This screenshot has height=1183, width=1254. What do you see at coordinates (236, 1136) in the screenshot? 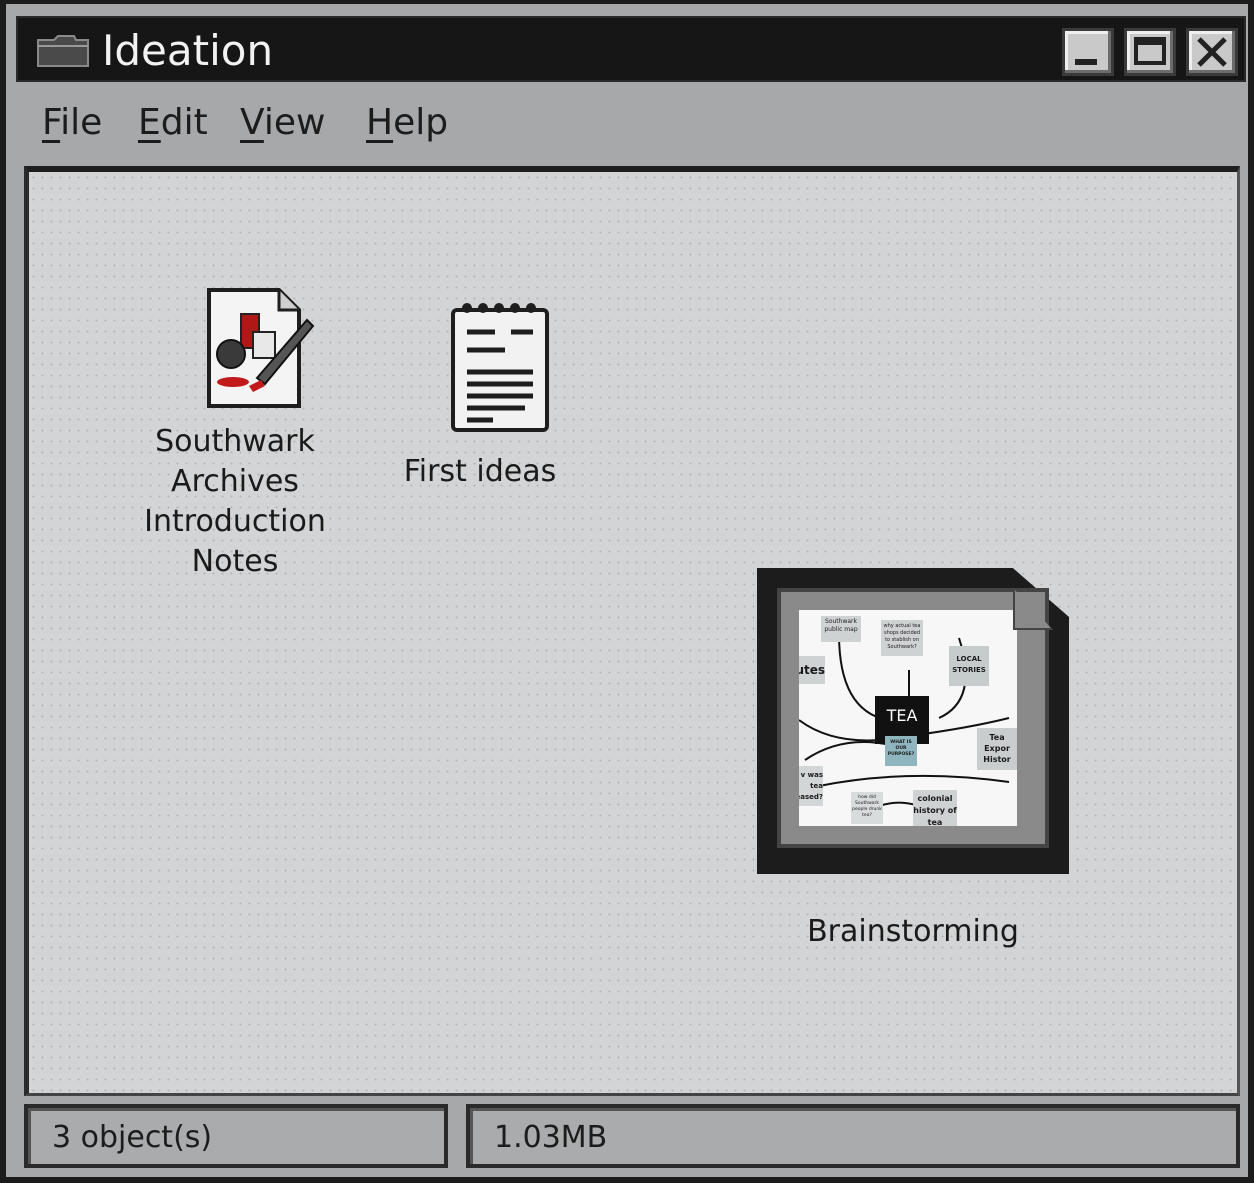
I see `status-objects-panel: 3 object(s)` at bounding box center [236, 1136].